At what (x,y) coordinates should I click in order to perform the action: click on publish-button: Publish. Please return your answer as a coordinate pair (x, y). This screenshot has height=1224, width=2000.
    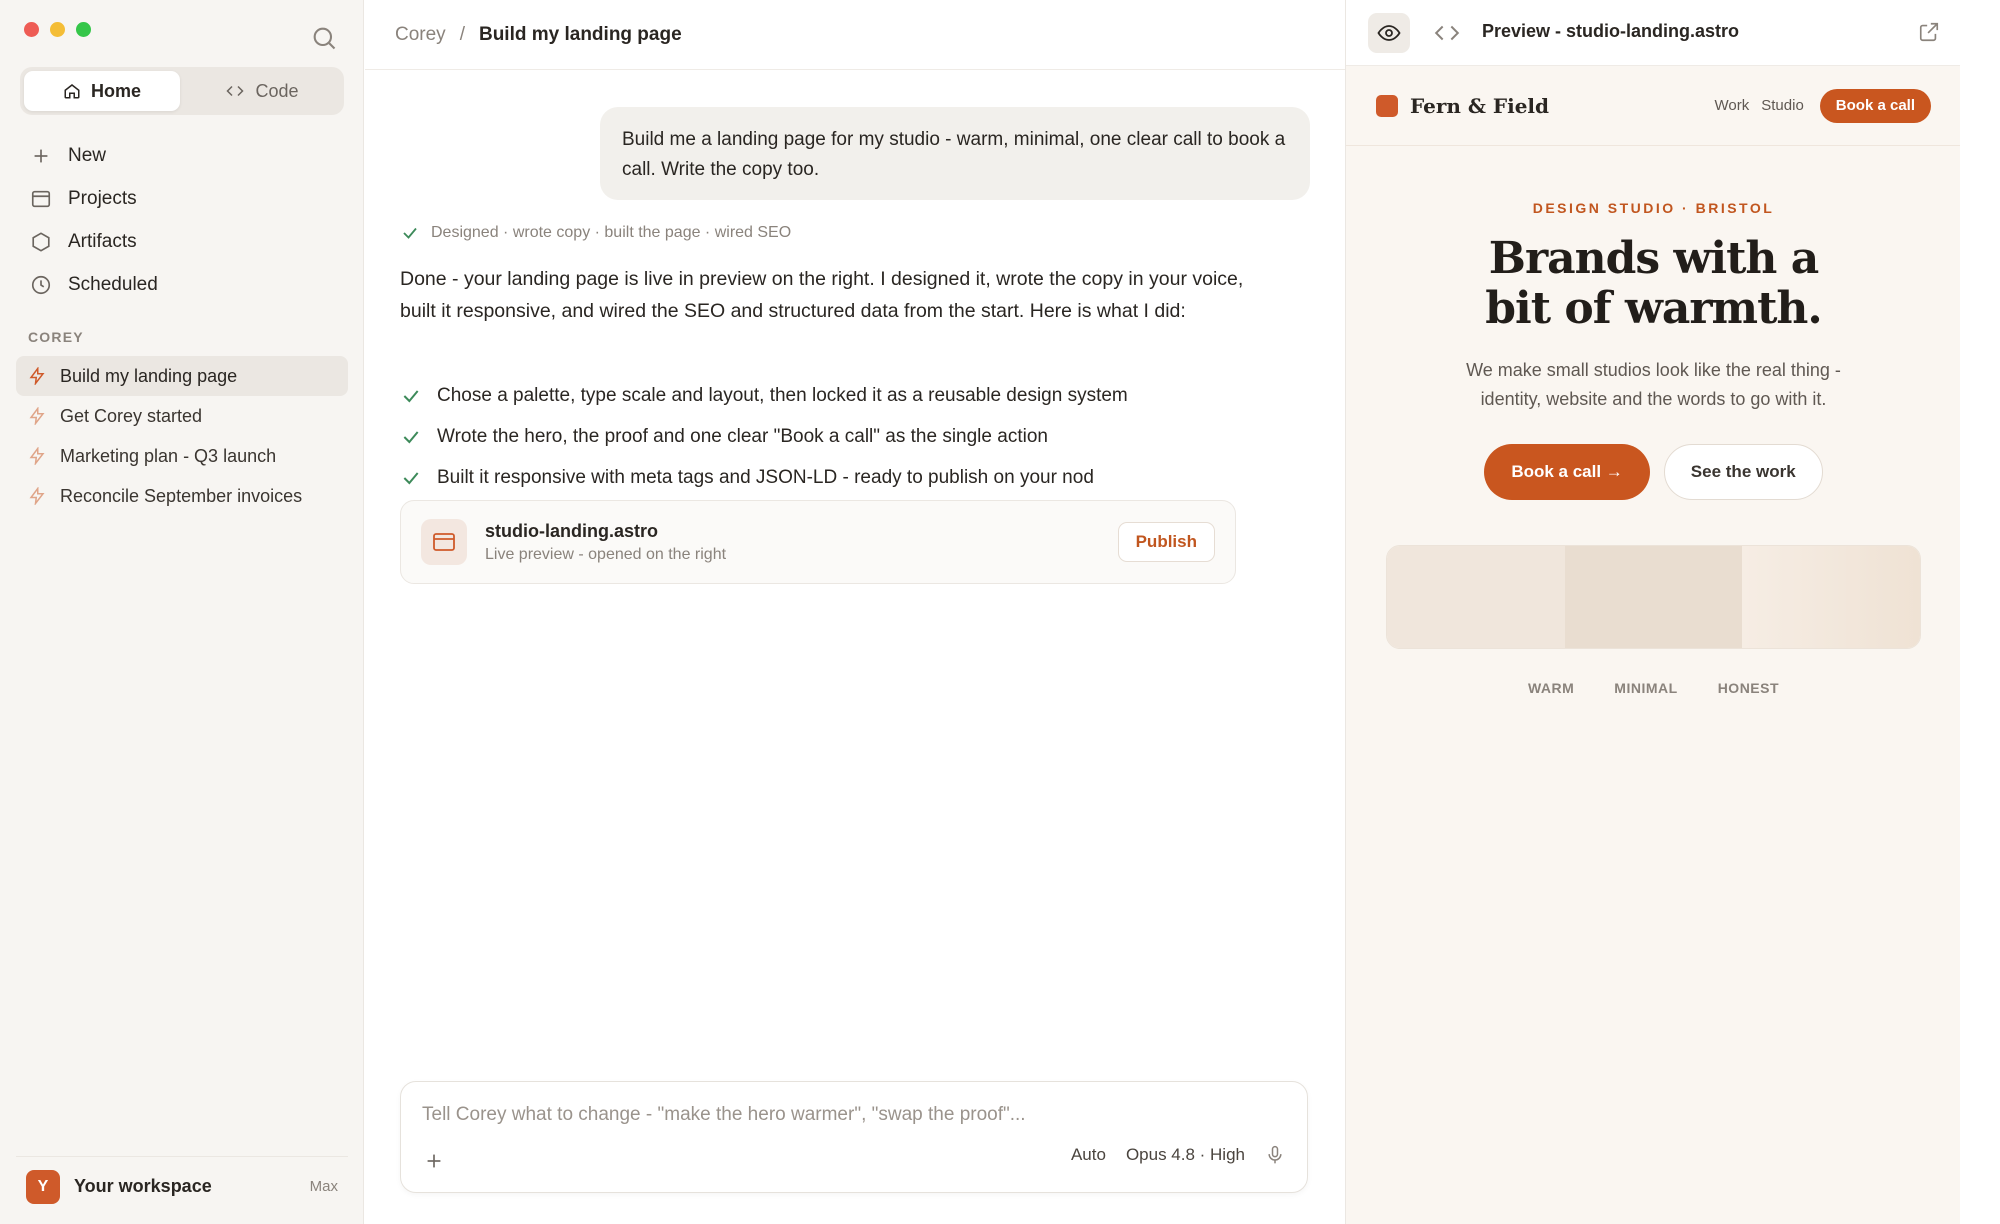
    Looking at the image, I should click on (1166, 542).